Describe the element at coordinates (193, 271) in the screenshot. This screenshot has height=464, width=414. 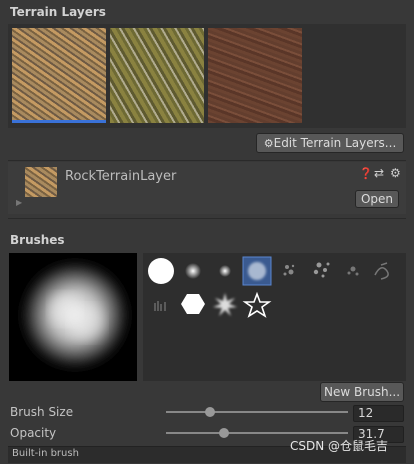
I see `brush-soft-circle` at that location.